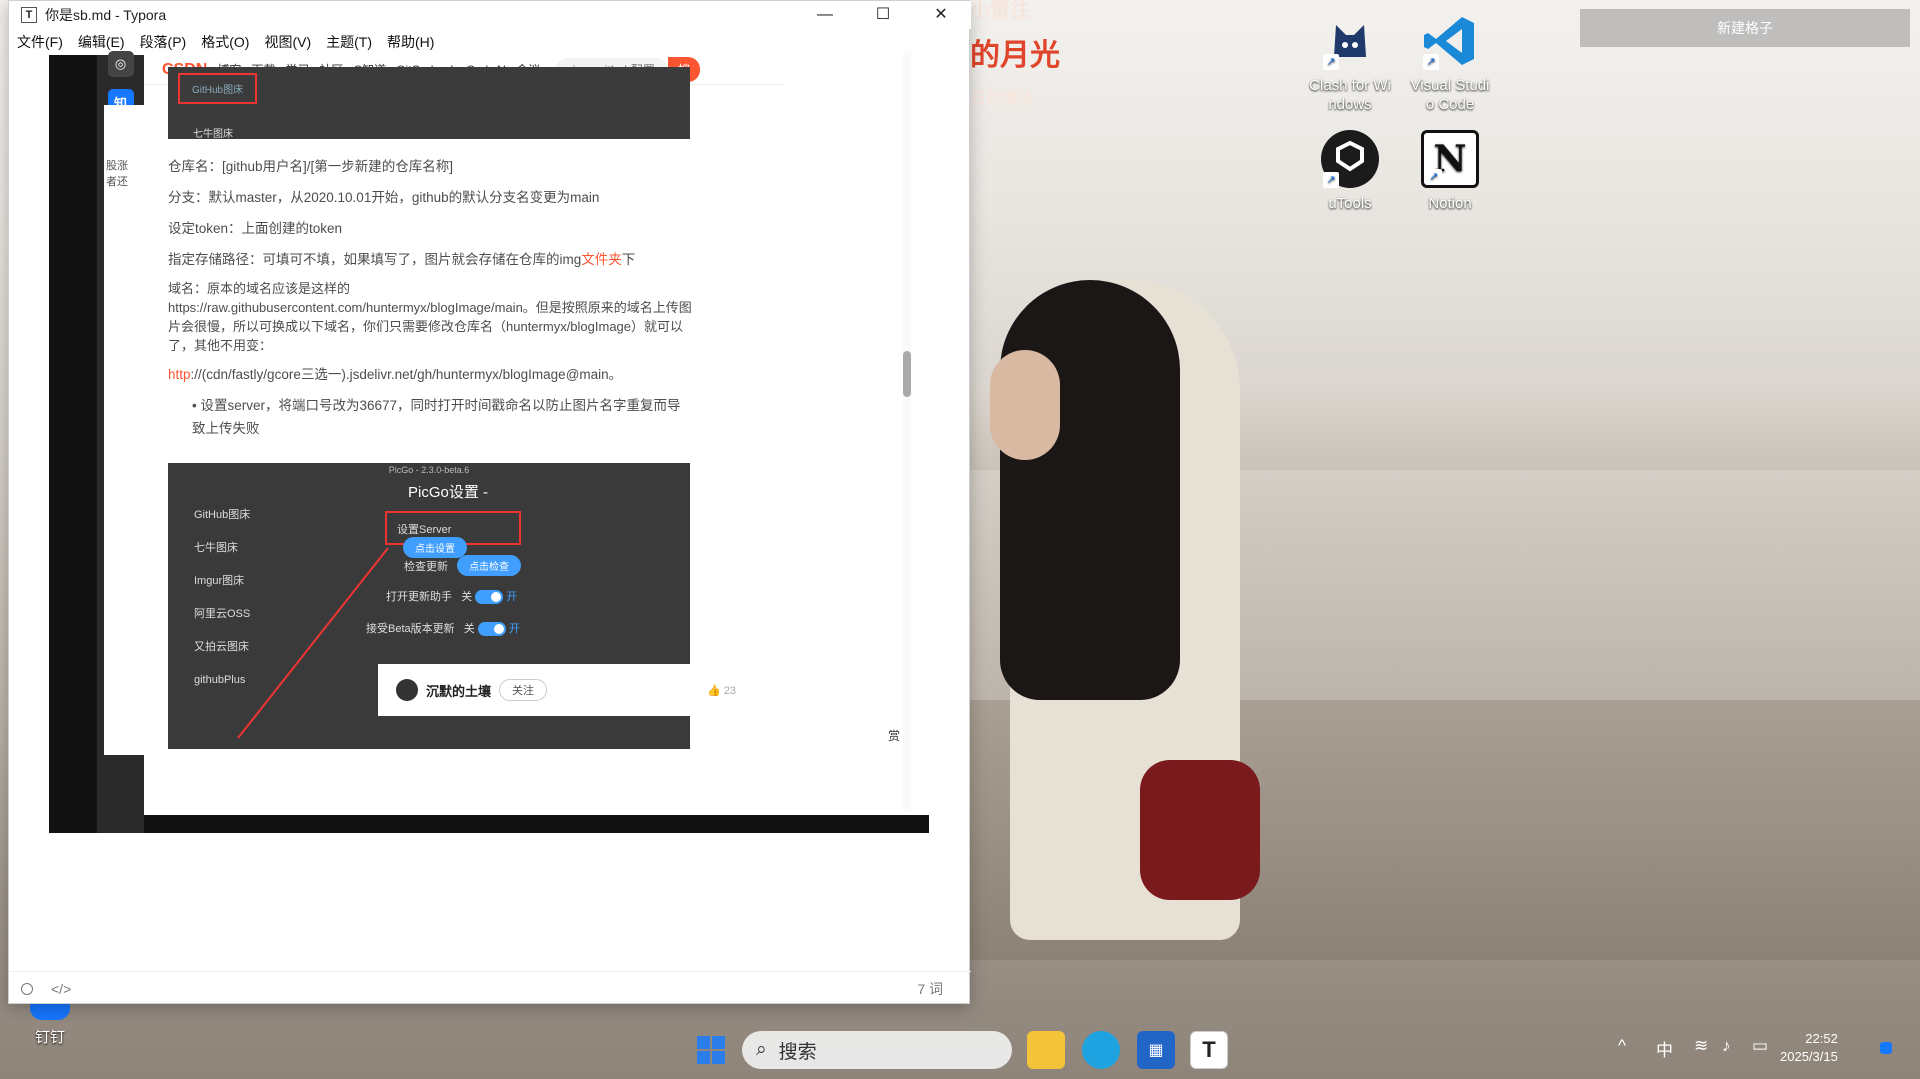 This screenshot has height=1079, width=1920. What do you see at coordinates (1000, 11) in the screenshot?
I see `bg-text-top: 小雷往` at bounding box center [1000, 11].